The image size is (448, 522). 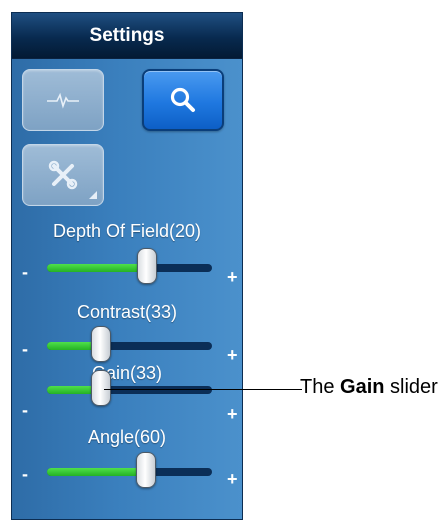 What do you see at coordinates (25, 349) in the screenshot?
I see `contrast-minus: -` at bounding box center [25, 349].